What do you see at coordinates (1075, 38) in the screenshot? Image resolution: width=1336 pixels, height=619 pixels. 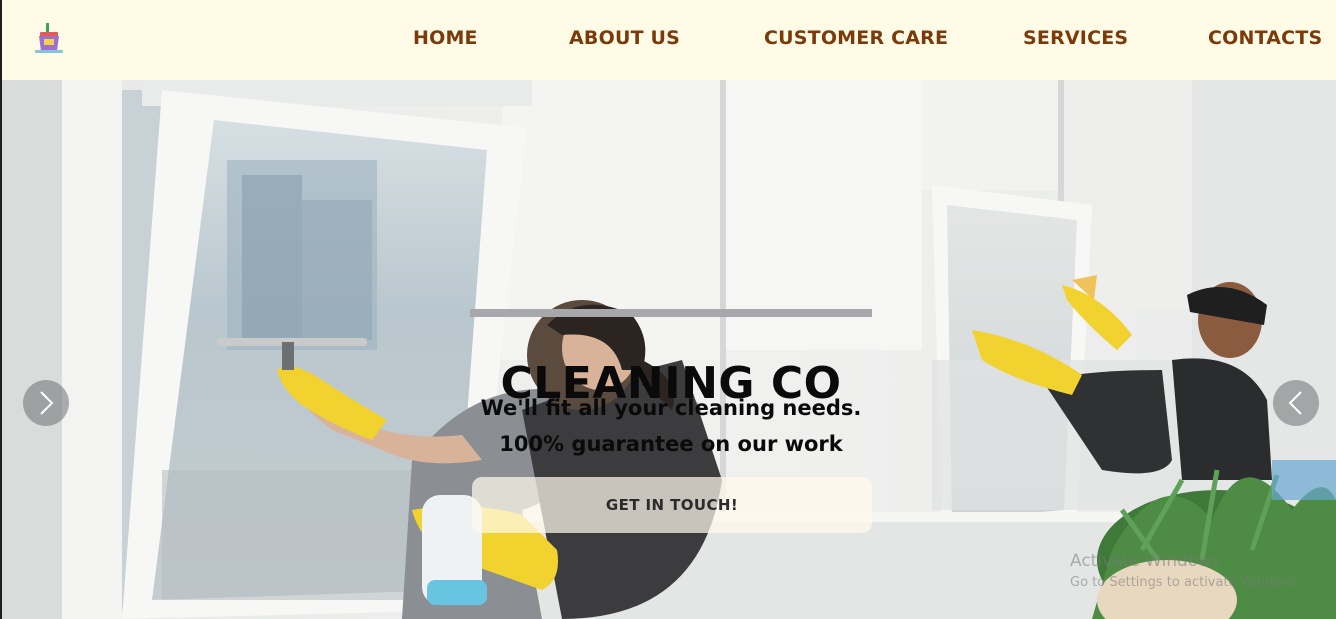 I see `nav-services: SERVICES` at bounding box center [1075, 38].